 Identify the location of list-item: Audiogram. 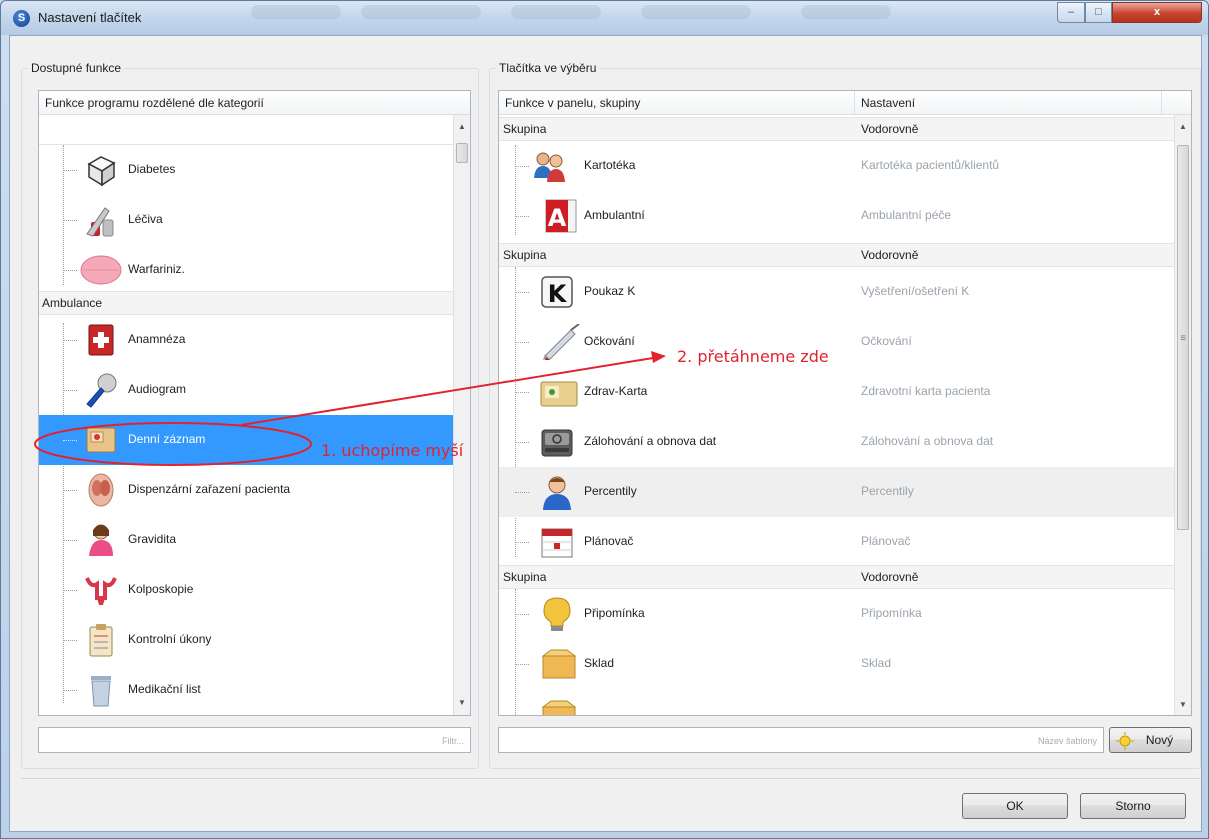
(247, 390).